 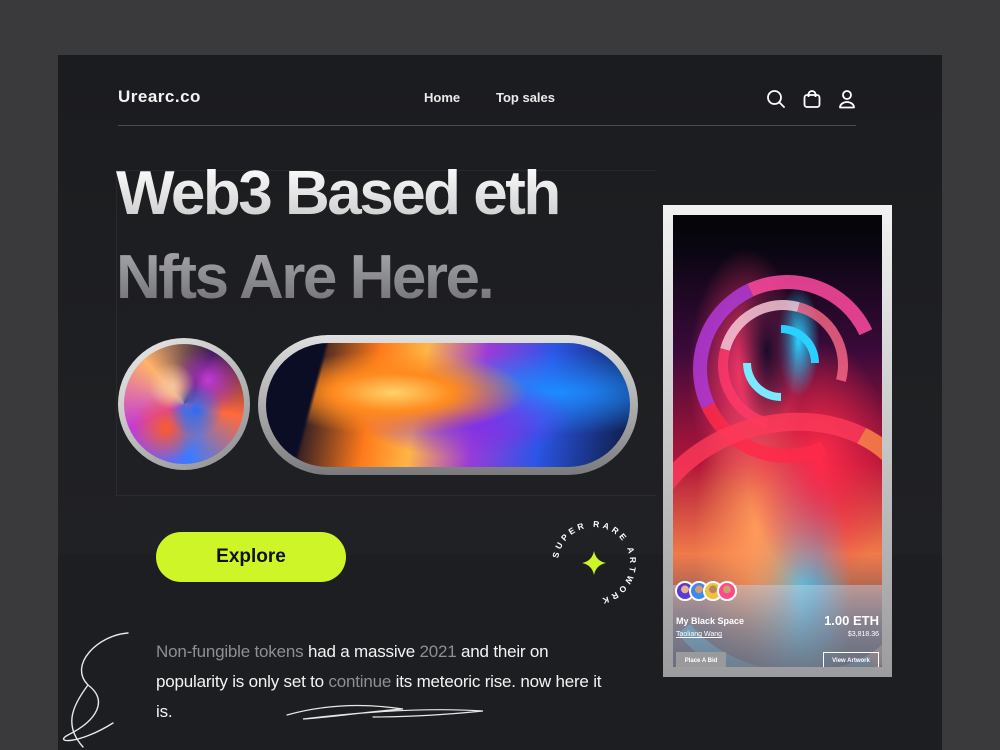 I want to click on art-thumbnail-circle, so click(x=184, y=404).